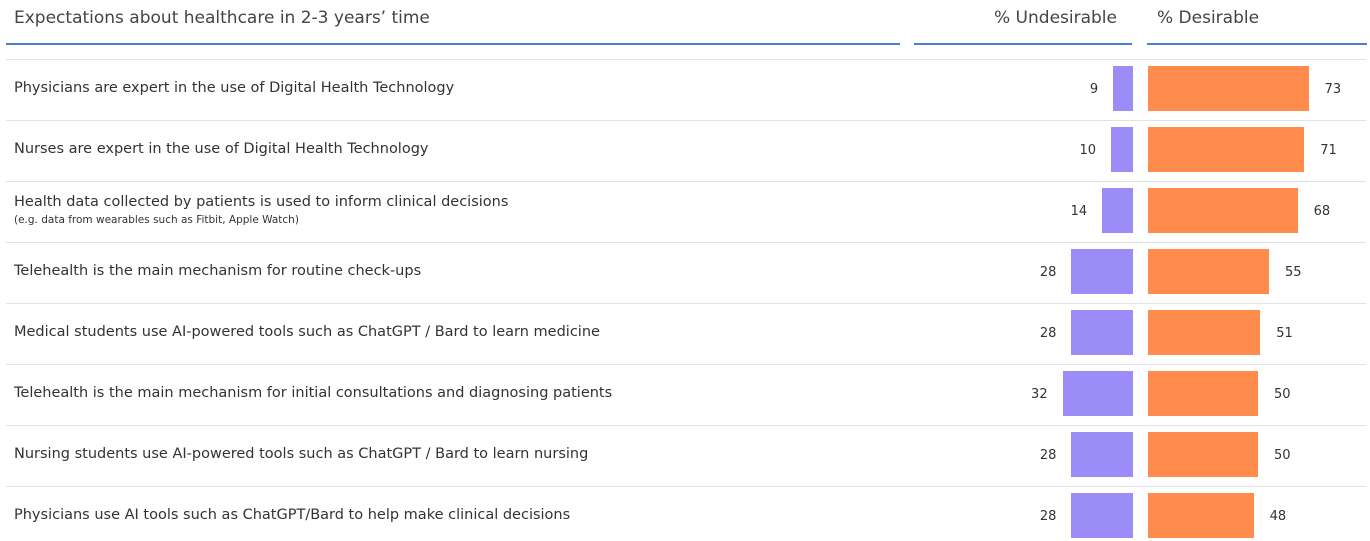 The image size is (1370, 541). Describe the element at coordinates (1208, 18) in the screenshot. I see `desirable-column-header: % Desirable` at that location.